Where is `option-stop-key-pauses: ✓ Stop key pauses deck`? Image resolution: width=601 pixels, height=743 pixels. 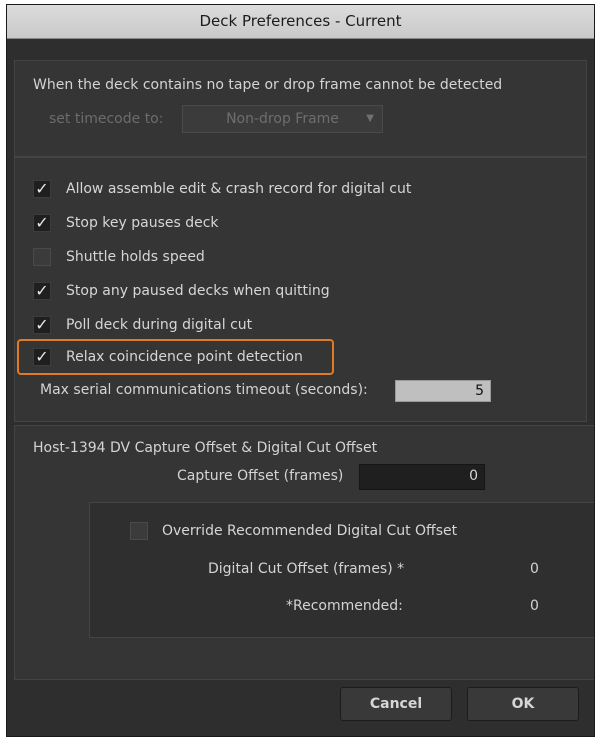
option-stop-key-pauses: ✓ Stop key pauses deck is located at coordinates (126, 223).